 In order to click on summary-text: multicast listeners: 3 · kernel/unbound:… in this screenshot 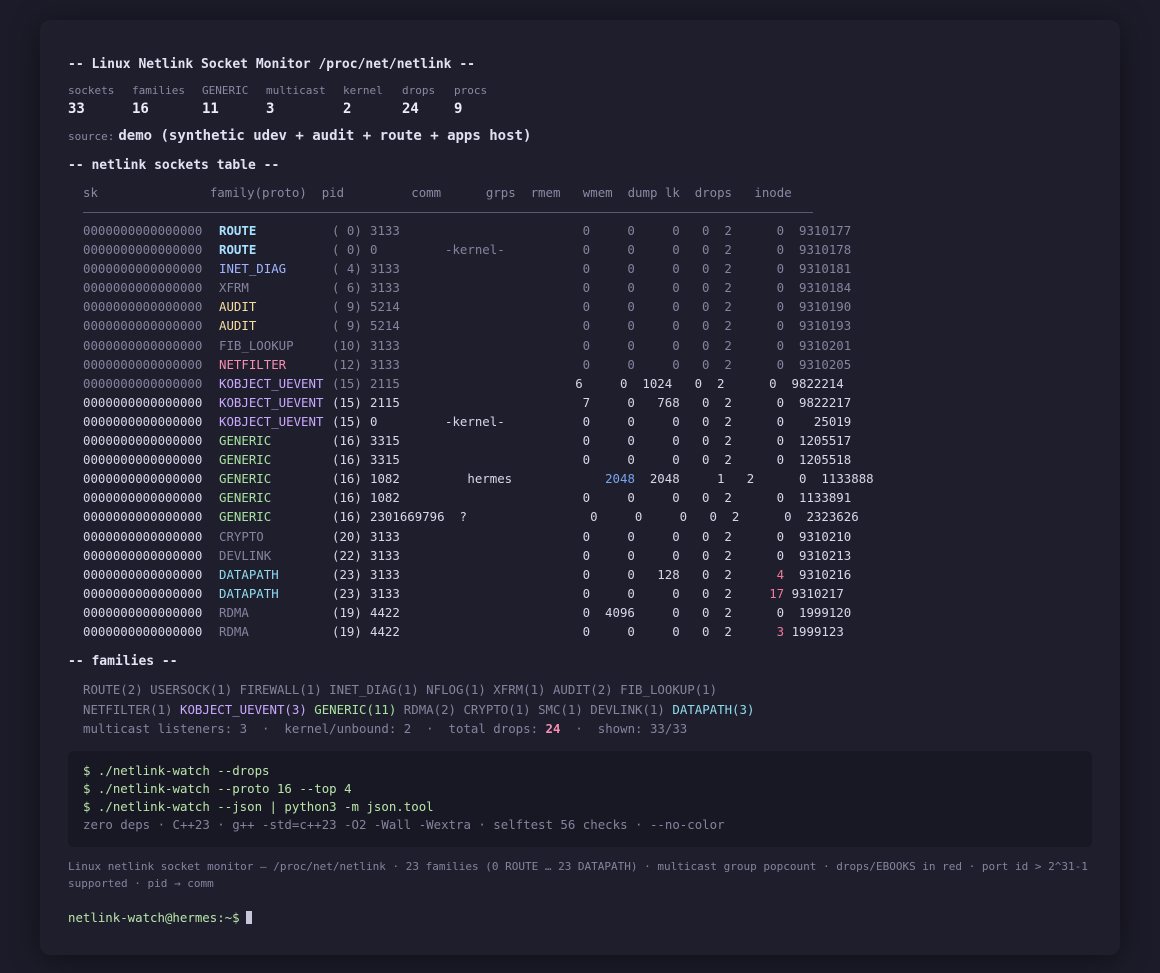, I will do `click(314, 729)`.